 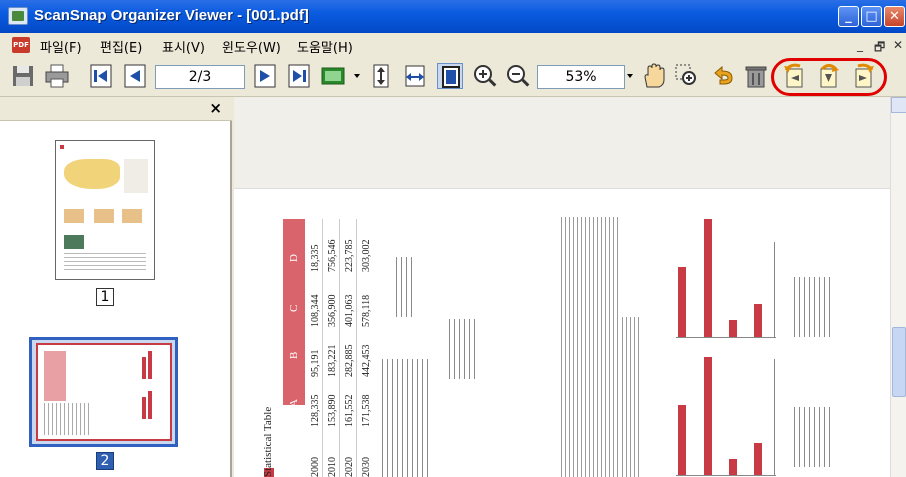 I want to click on mdi-close-button: ✕, so click(x=898, y=45).